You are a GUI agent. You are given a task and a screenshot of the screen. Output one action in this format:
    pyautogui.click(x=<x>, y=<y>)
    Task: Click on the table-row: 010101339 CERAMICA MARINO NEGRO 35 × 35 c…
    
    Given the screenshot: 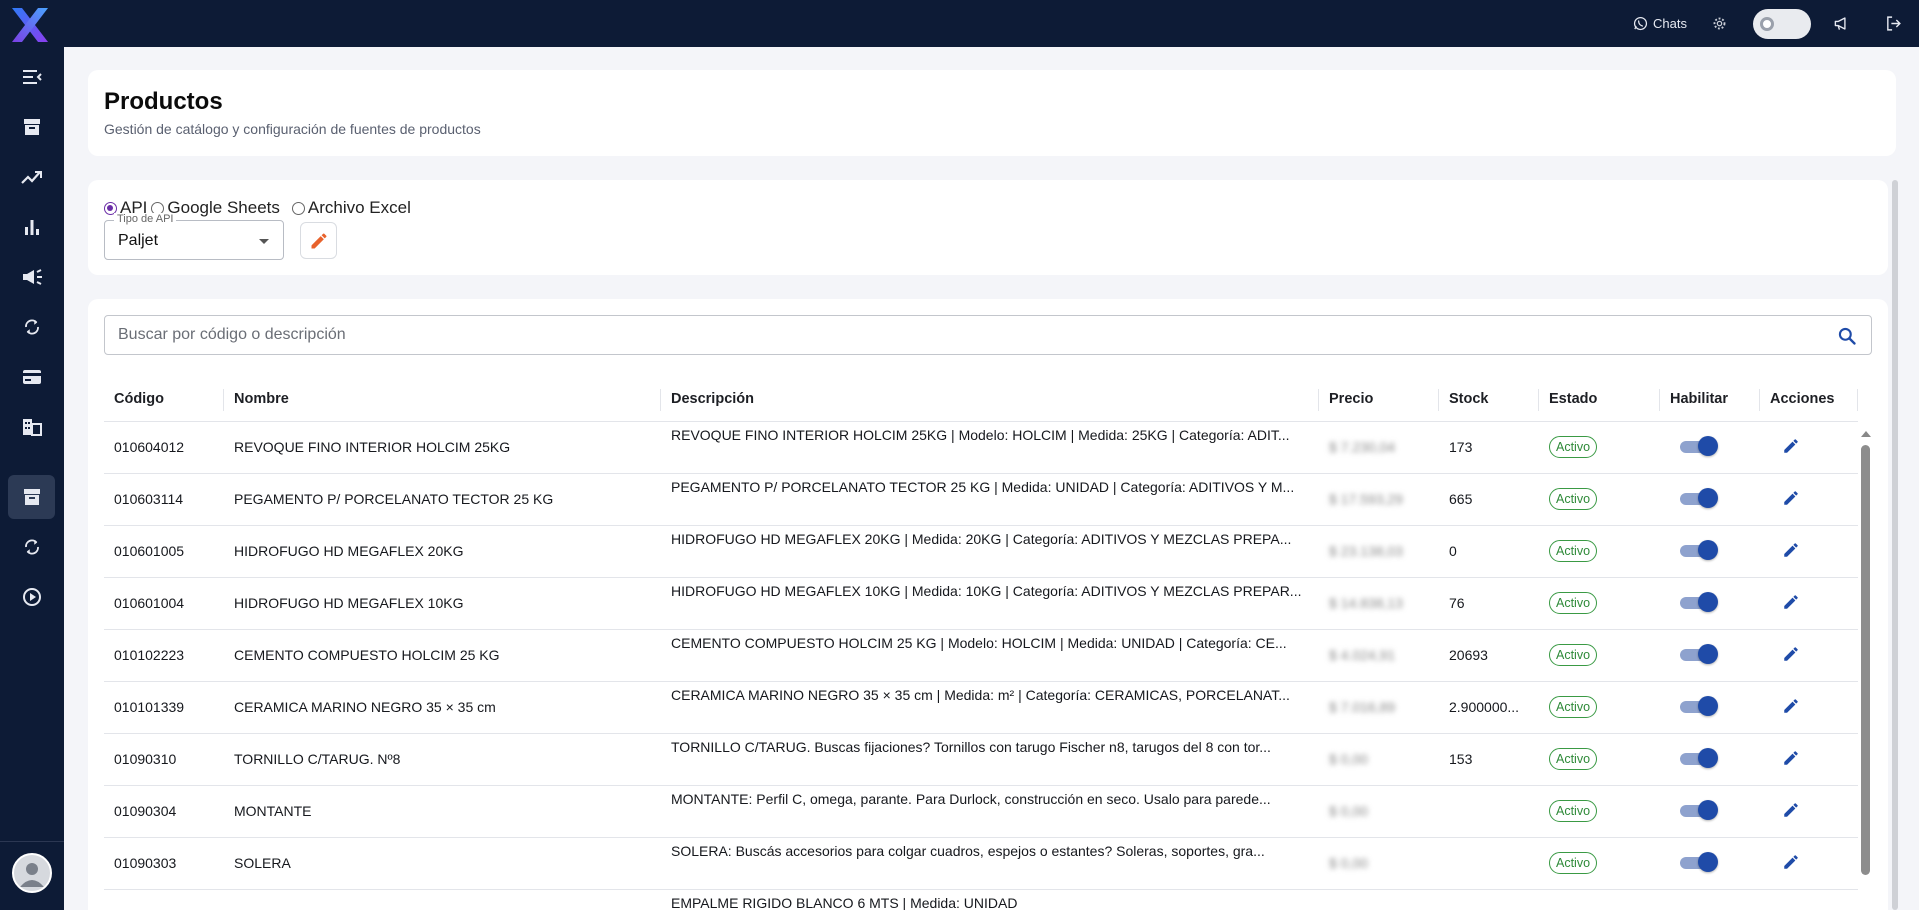 What is the action you would take?
    pyautogui.click(x=981, y=707)
    